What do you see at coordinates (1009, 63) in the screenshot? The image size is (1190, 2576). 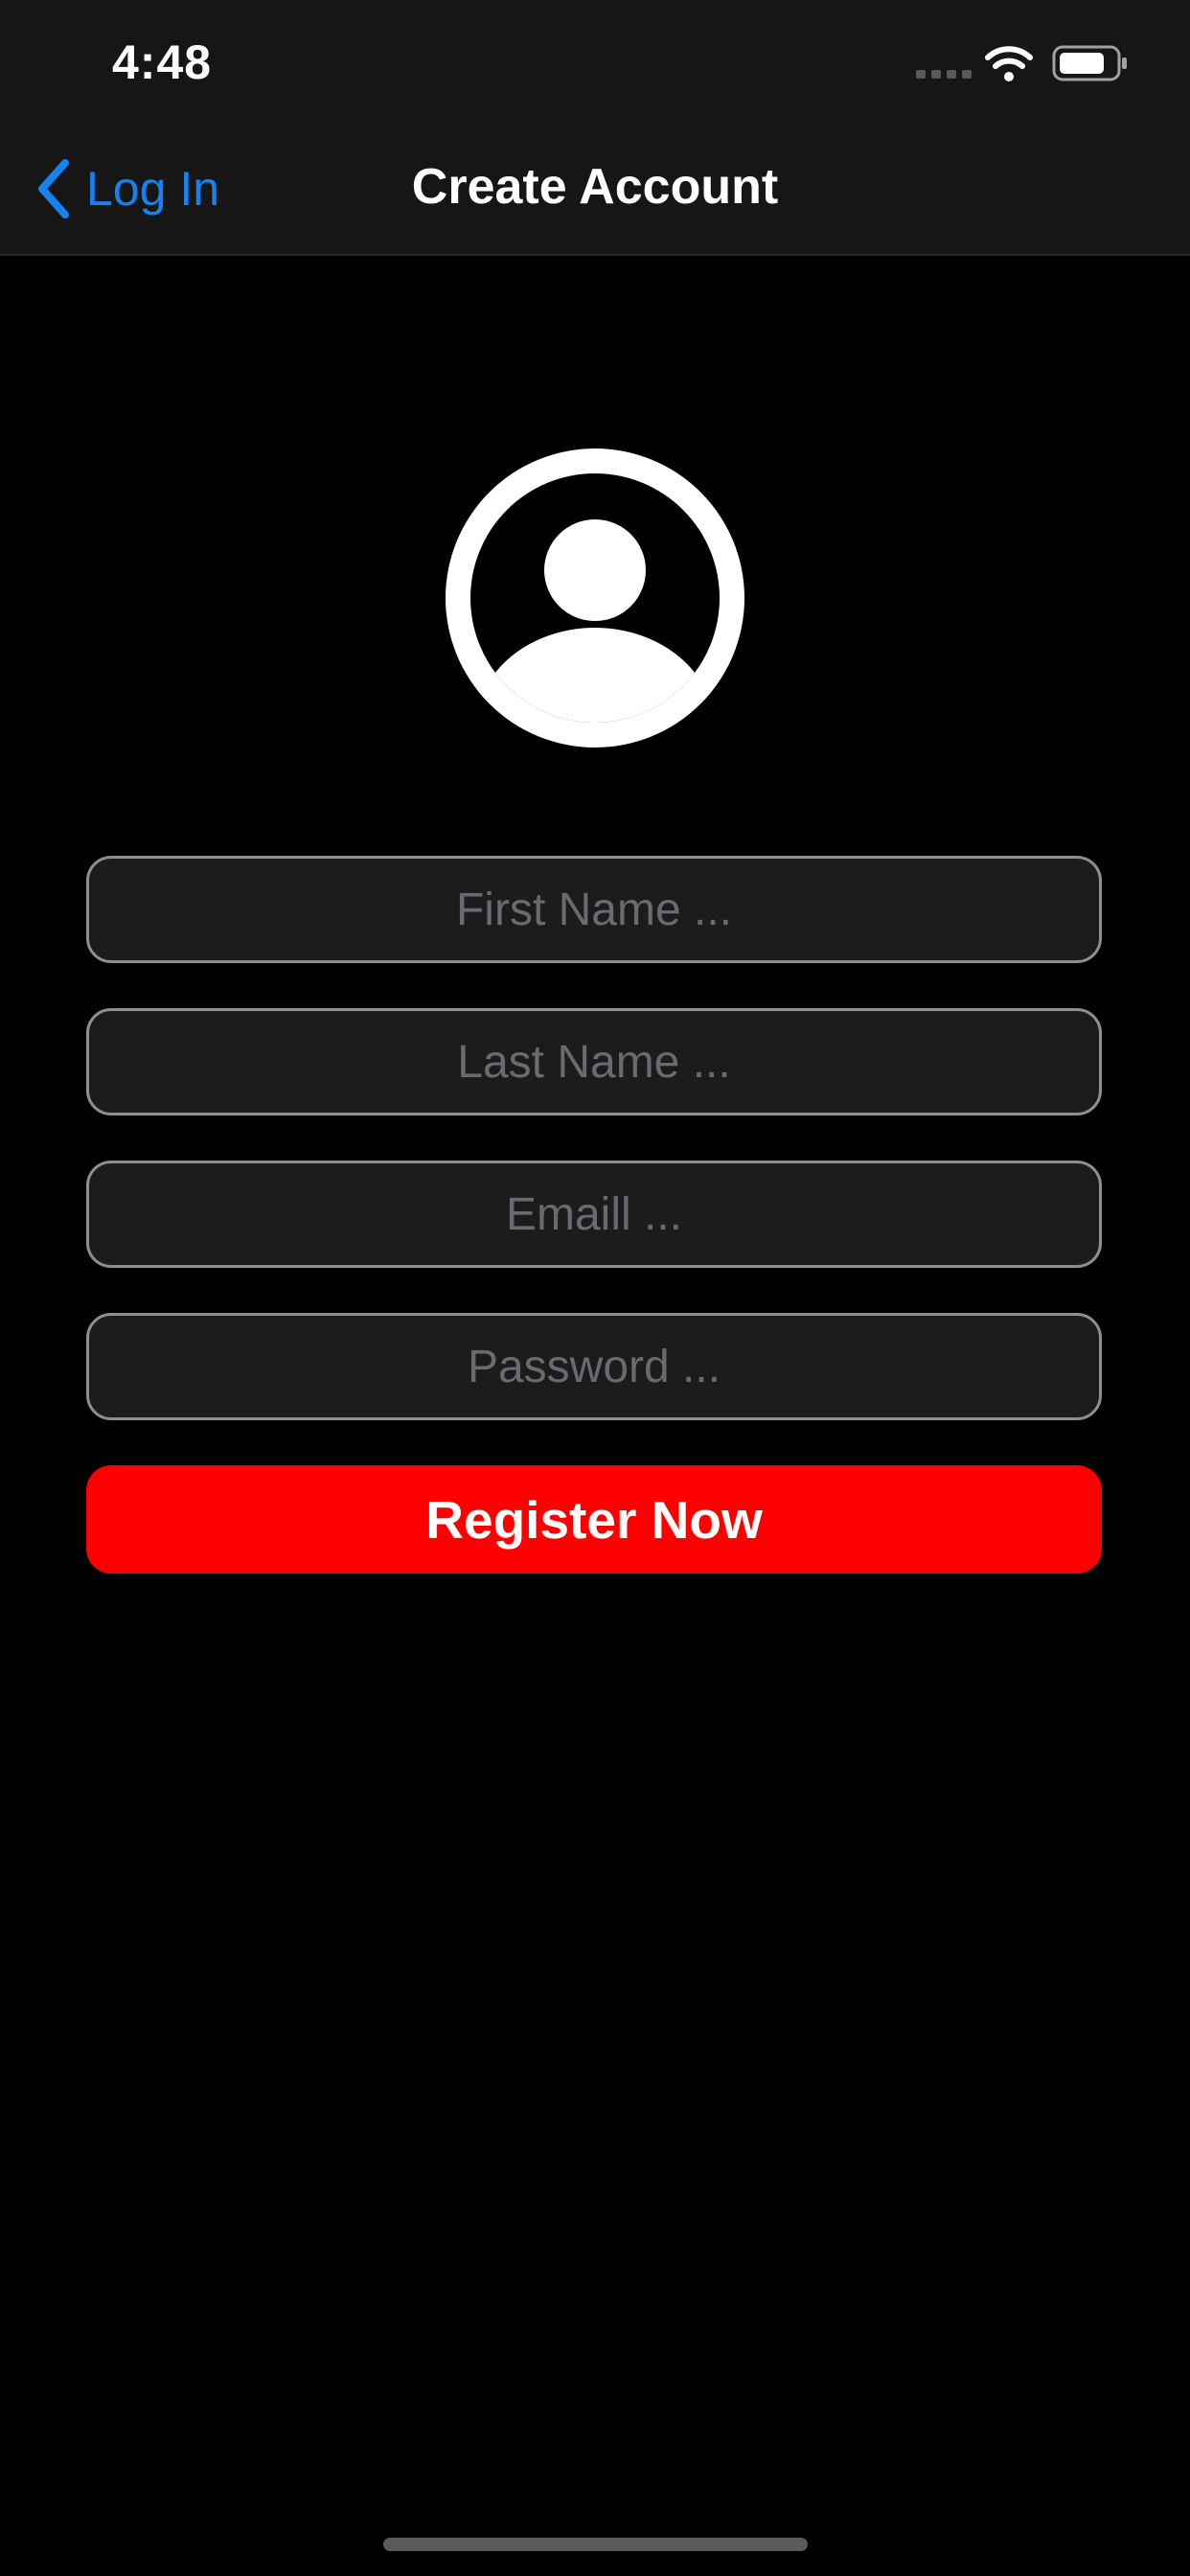 I see `wifi-icon` at bounding box center [1009, 63].